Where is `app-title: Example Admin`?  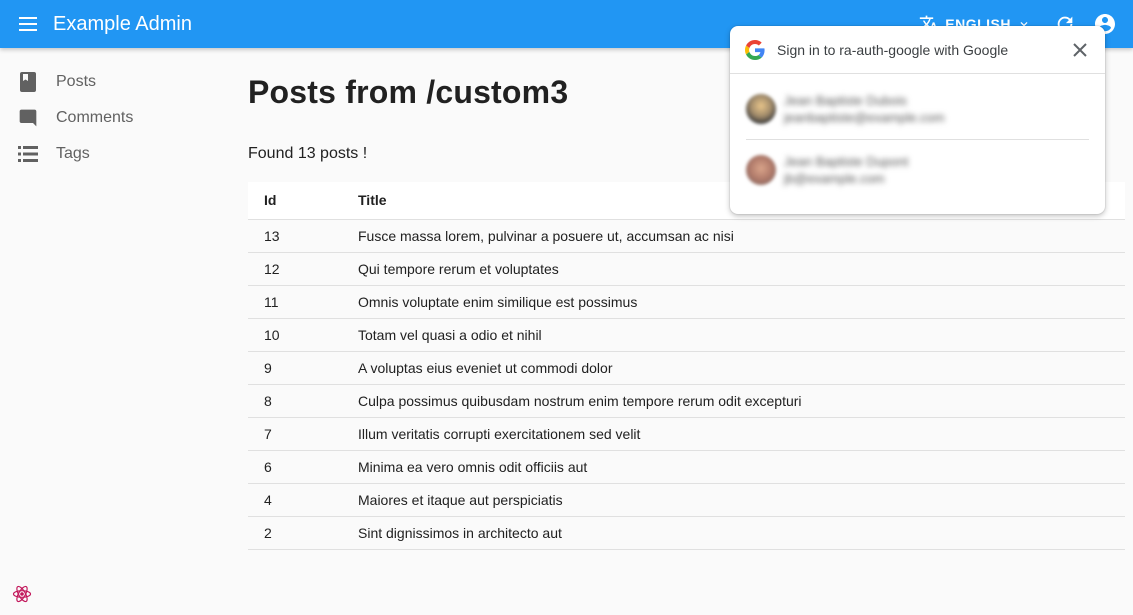 app-title: Example Admin is located at coordinates (122, 23).